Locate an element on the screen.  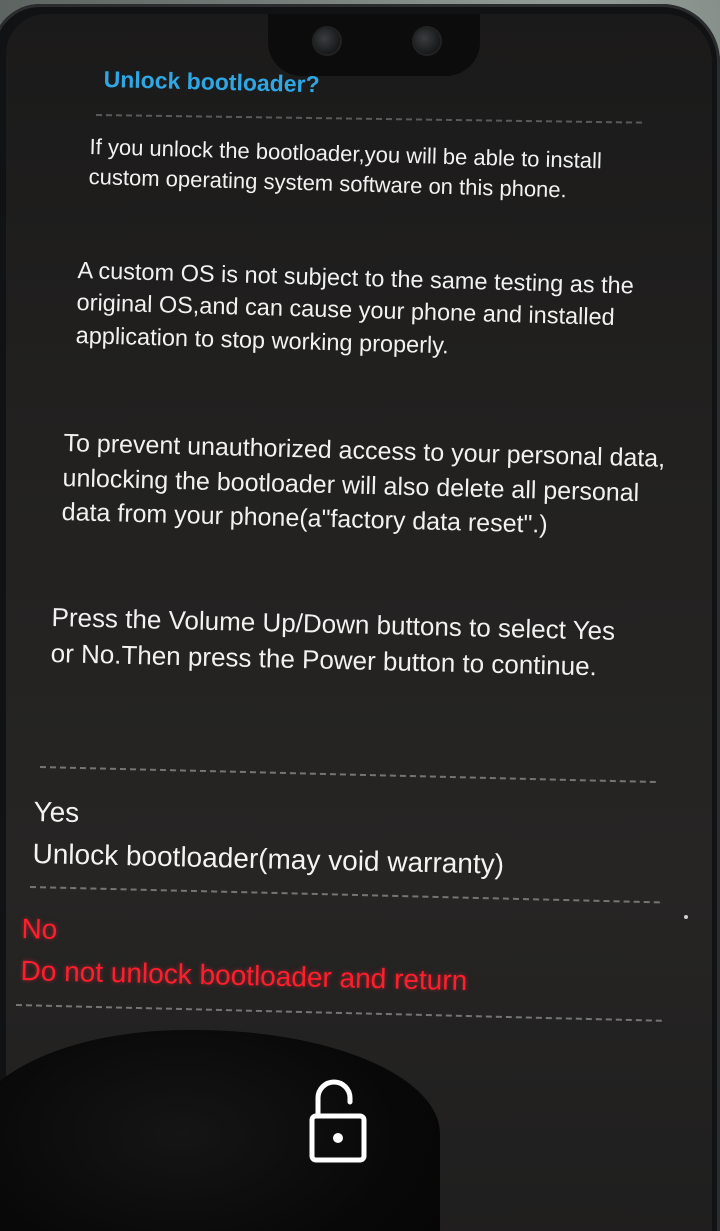
screen-speck is located at coordinates (686, 917).